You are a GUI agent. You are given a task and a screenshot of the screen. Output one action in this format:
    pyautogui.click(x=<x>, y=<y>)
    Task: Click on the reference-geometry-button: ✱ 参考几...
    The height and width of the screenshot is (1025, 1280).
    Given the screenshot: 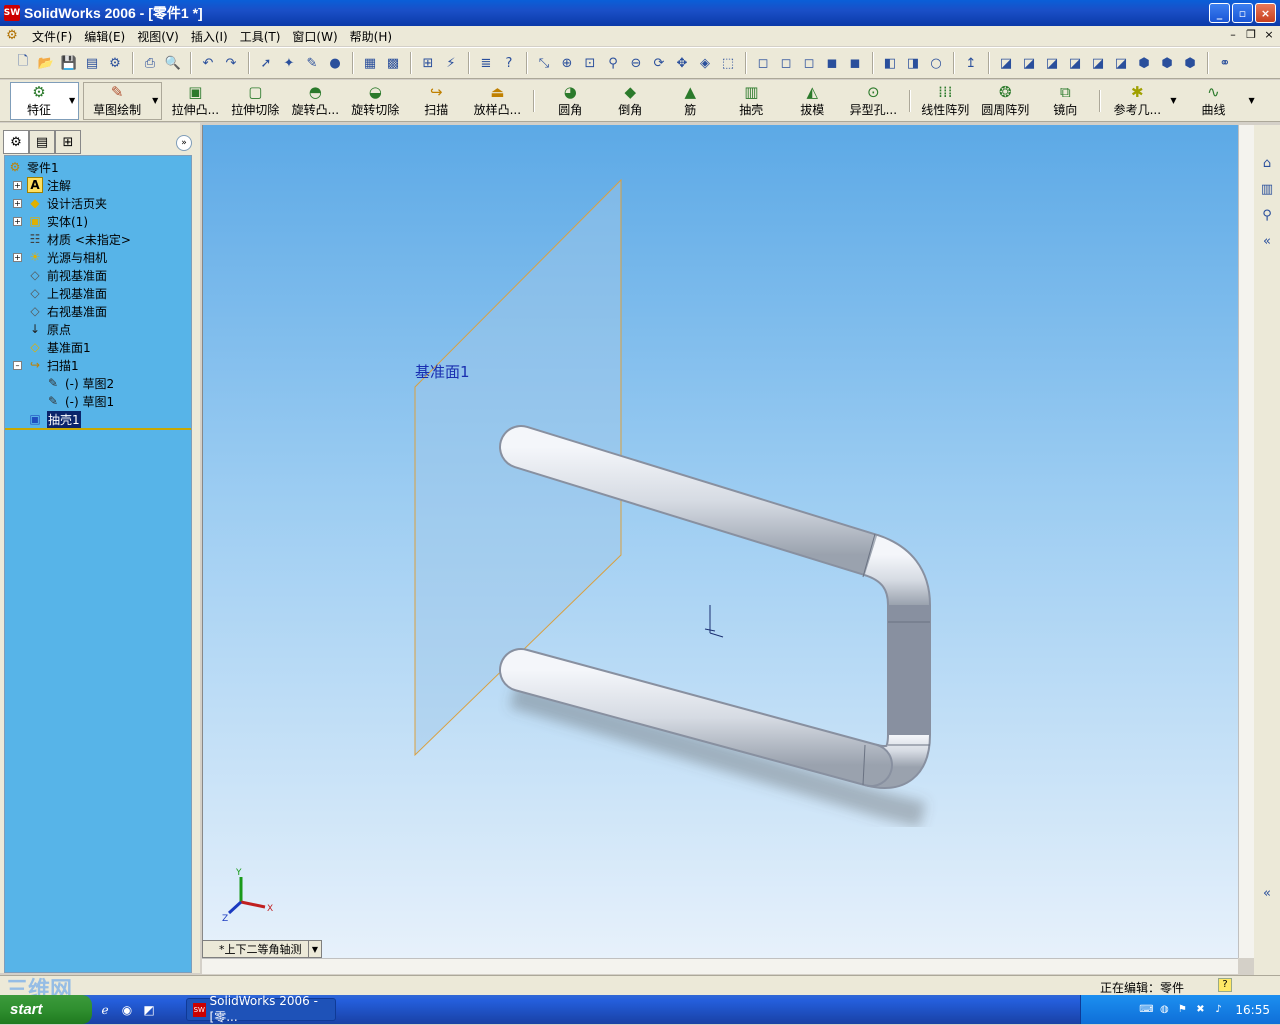 What is the action you would take?
    pyautogui.click(x=1137, y=101)
    